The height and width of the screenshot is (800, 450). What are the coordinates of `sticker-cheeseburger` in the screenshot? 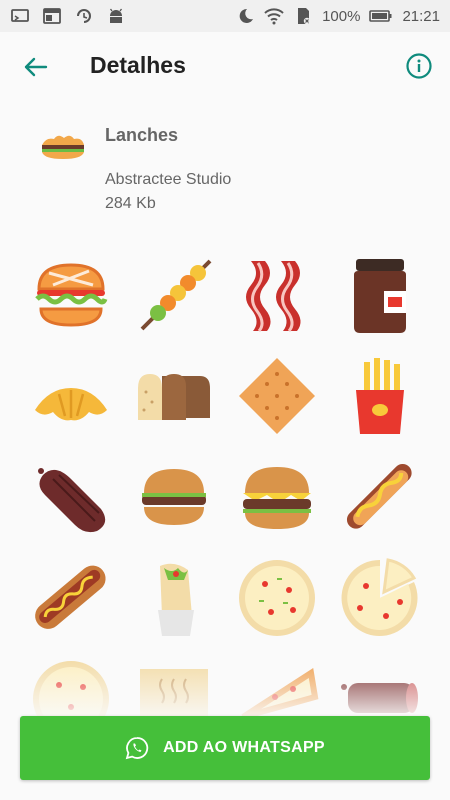 It's located at (277, 497).